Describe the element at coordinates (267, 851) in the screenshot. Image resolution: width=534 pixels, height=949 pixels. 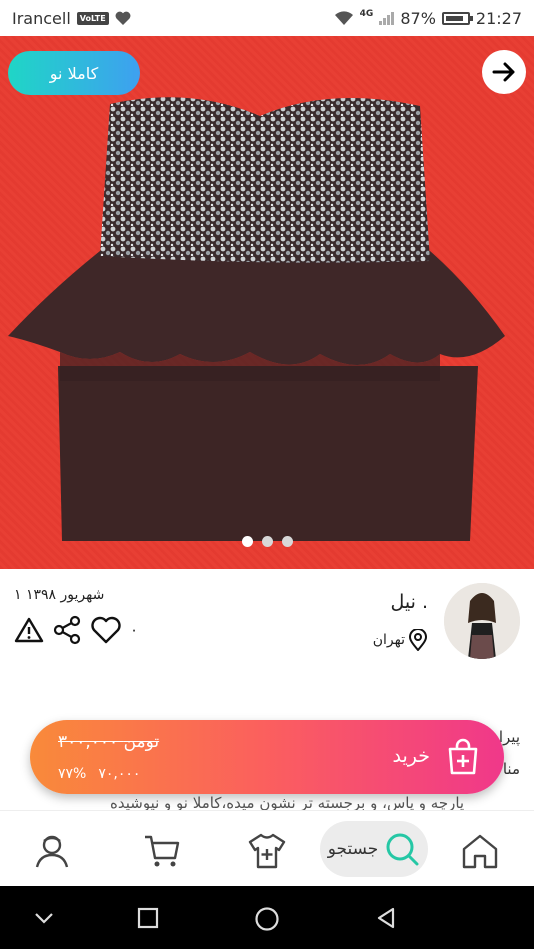
I see `add-item-shirt-icon` at that location.